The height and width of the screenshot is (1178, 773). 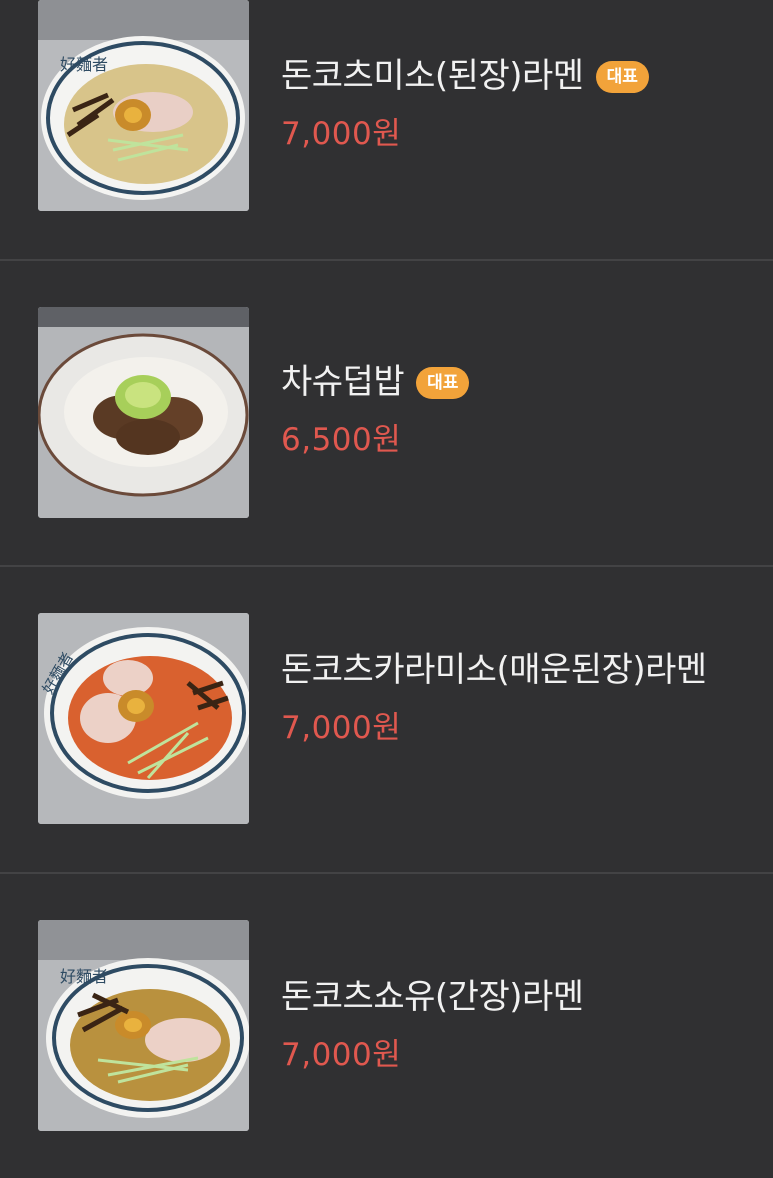 What do you see at coordinates (143, 412) in the screenshot?
I see `chashu-rice-bowl-photo` at bounding box center [143, 412].